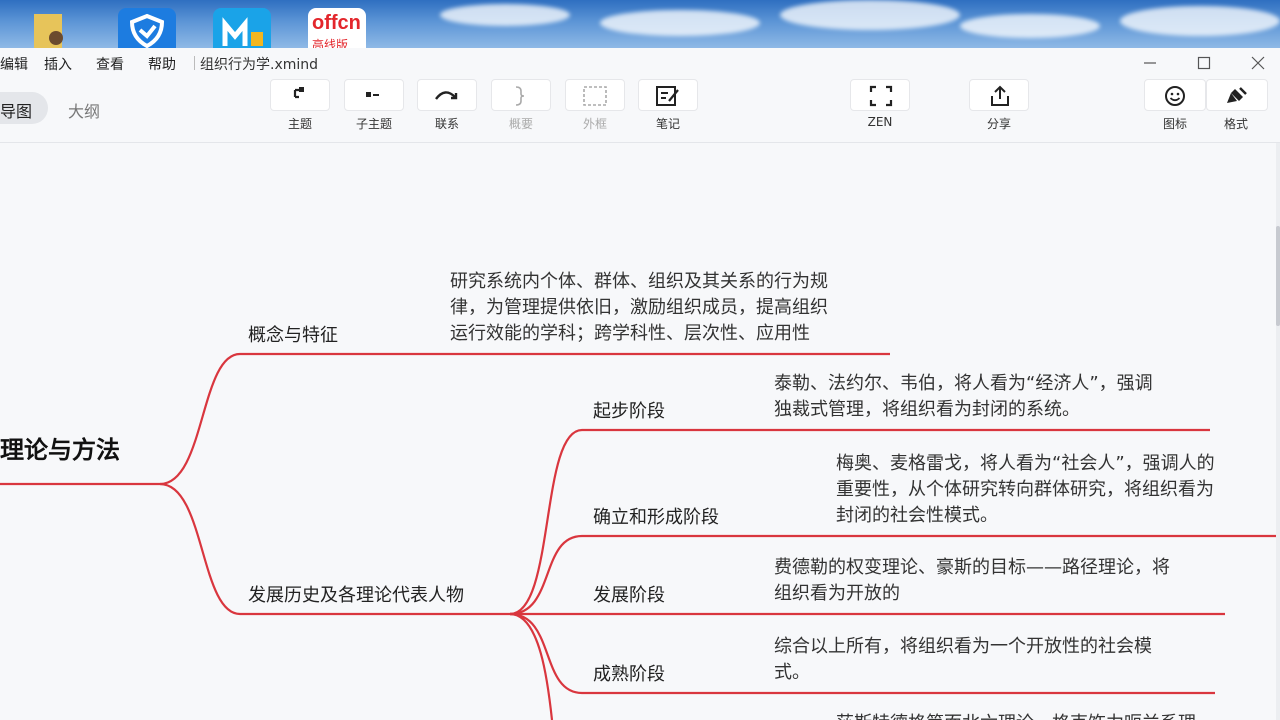 Image resolution: width=1280 pixels, height=720 pixels. Describe the element at coordinates (927, 409) in the screenshot. I see `note-line: 独裁式管理，将组织看为封闭的系统。` at that location.